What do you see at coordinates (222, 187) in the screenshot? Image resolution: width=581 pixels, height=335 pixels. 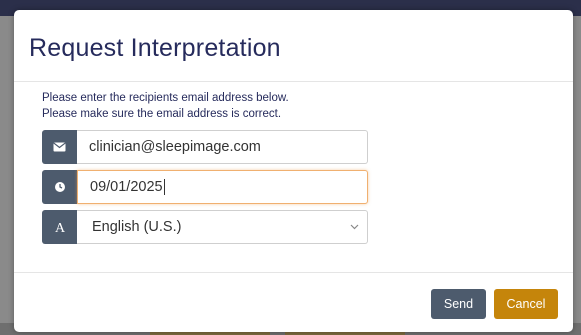 I see `date-field: 09/01/2025` at bounding box center [222, 187].